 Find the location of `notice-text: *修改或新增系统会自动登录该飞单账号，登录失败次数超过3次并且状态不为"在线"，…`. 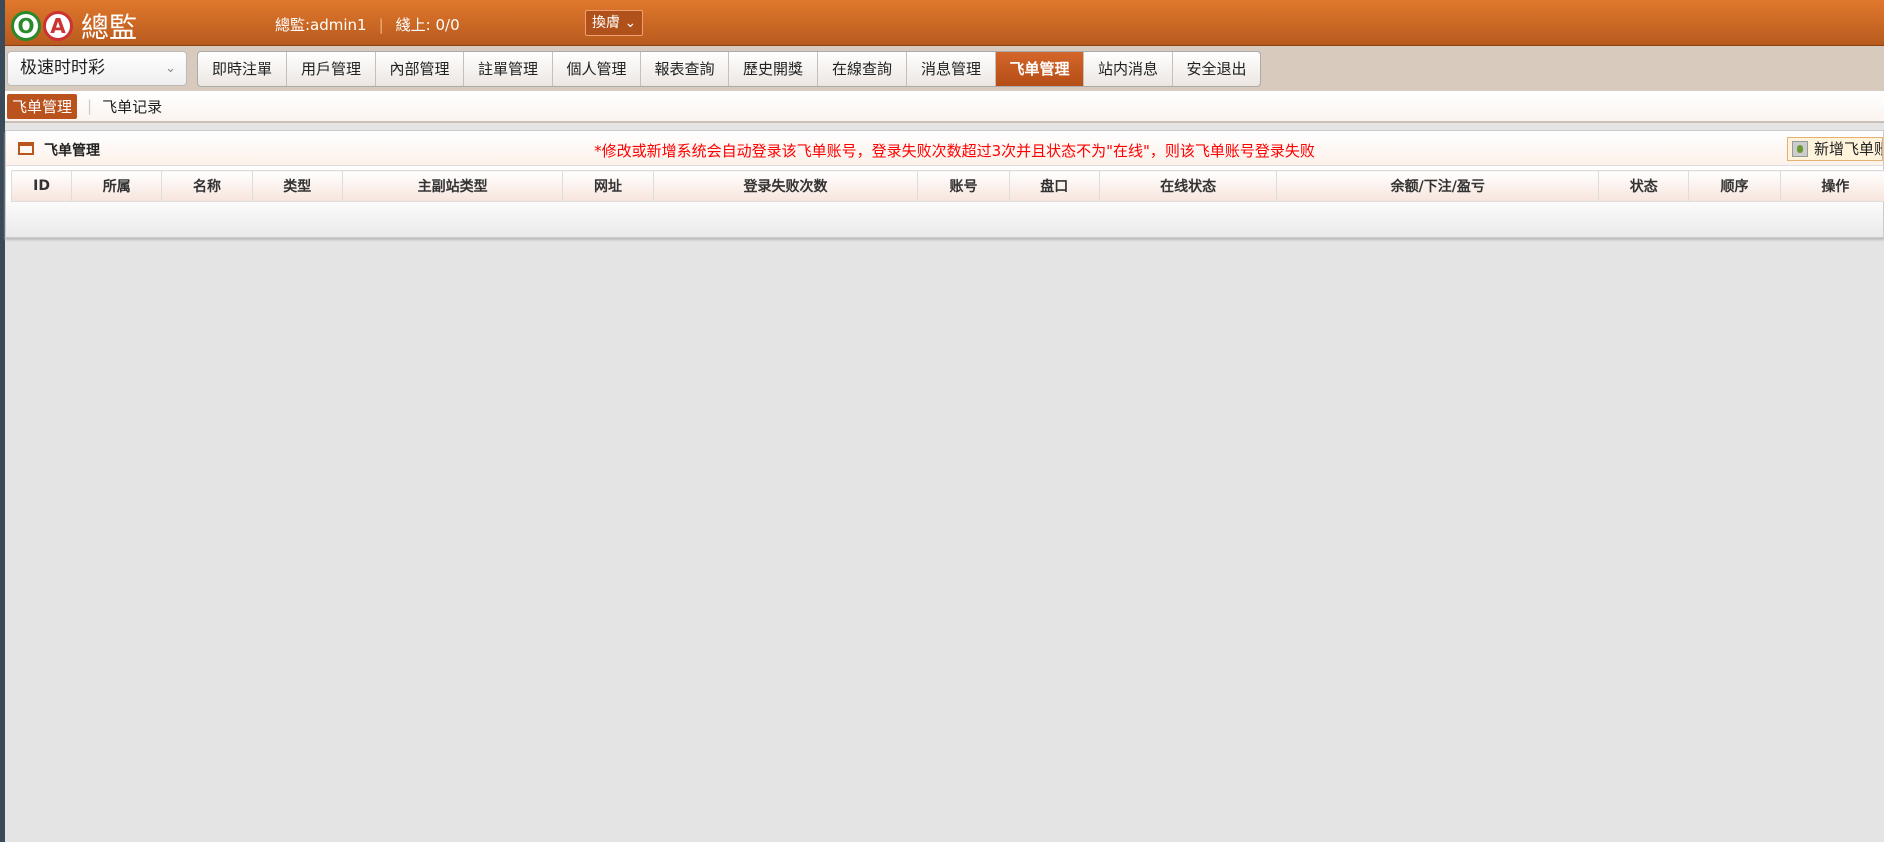

notice-text: *修改或新增系统会自动登录该飞单账号，登录失败次数超过3次并且状态不为"在线"，… is located at coordinates (954, 151).